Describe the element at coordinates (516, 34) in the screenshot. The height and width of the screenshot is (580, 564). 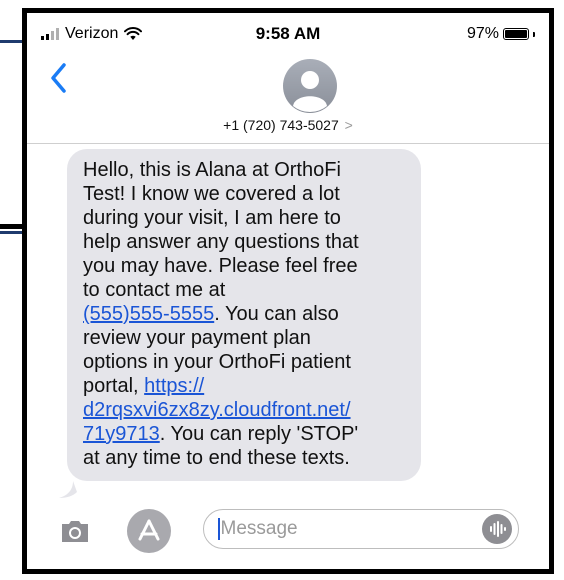
I see `battery-icon` at that location.